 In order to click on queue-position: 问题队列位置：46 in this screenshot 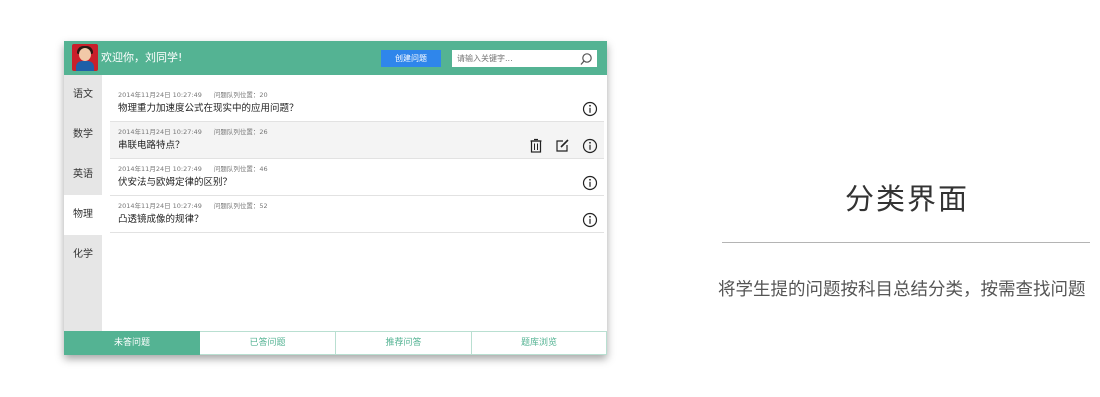, I will do `click(240, 169)`.